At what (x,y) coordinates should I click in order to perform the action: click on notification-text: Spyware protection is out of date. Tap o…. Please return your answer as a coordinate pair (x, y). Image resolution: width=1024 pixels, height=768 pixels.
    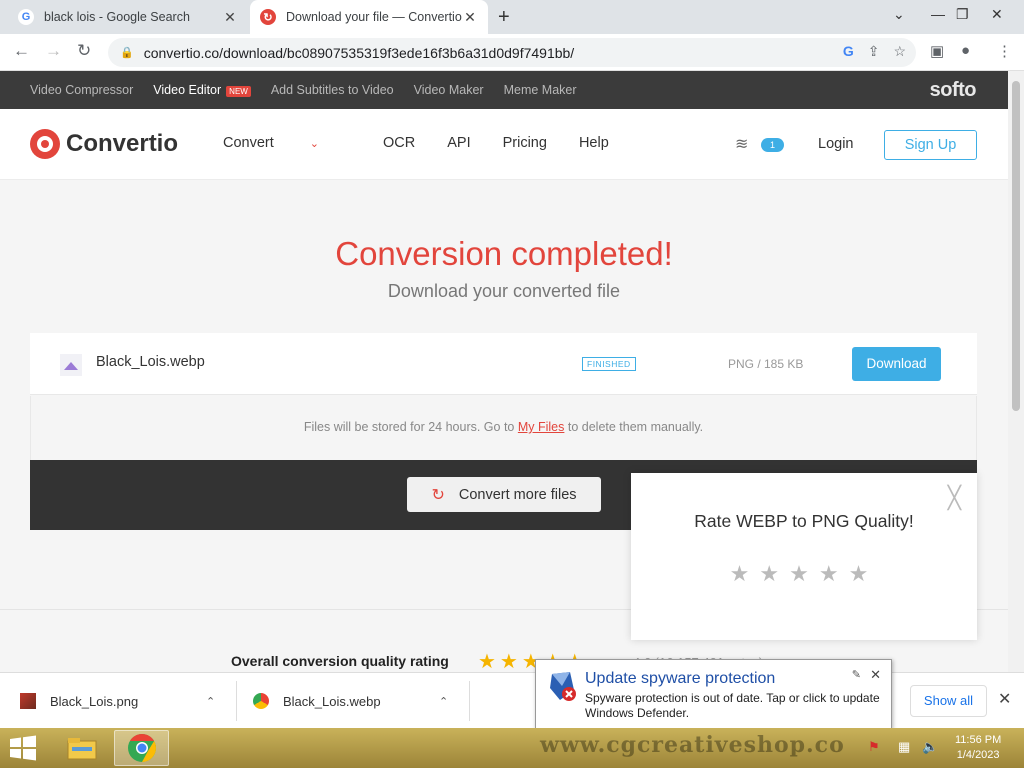
    Looking at the image, I should click on (732, 705).